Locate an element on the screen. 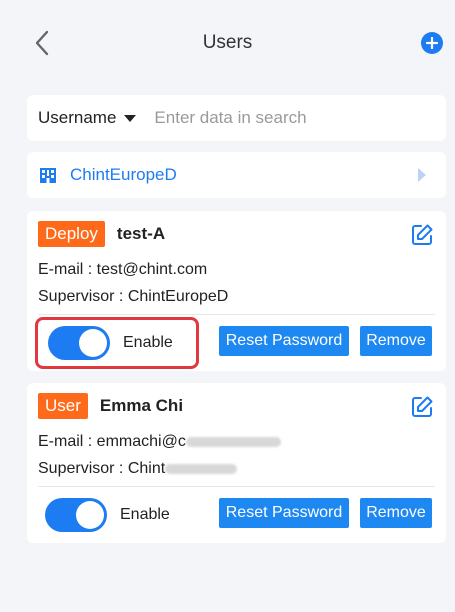 Image resolution: width=455 pixels, height=612 pixels. plus-icon is located at coordinates (432, 43).